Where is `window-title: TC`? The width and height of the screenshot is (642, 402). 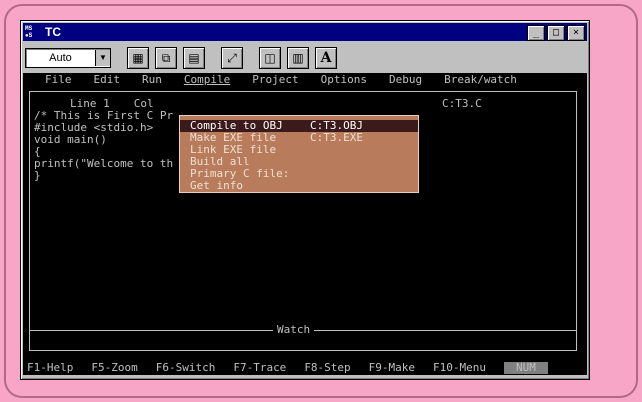
window-title: TC is located at coordinates (53, 32).